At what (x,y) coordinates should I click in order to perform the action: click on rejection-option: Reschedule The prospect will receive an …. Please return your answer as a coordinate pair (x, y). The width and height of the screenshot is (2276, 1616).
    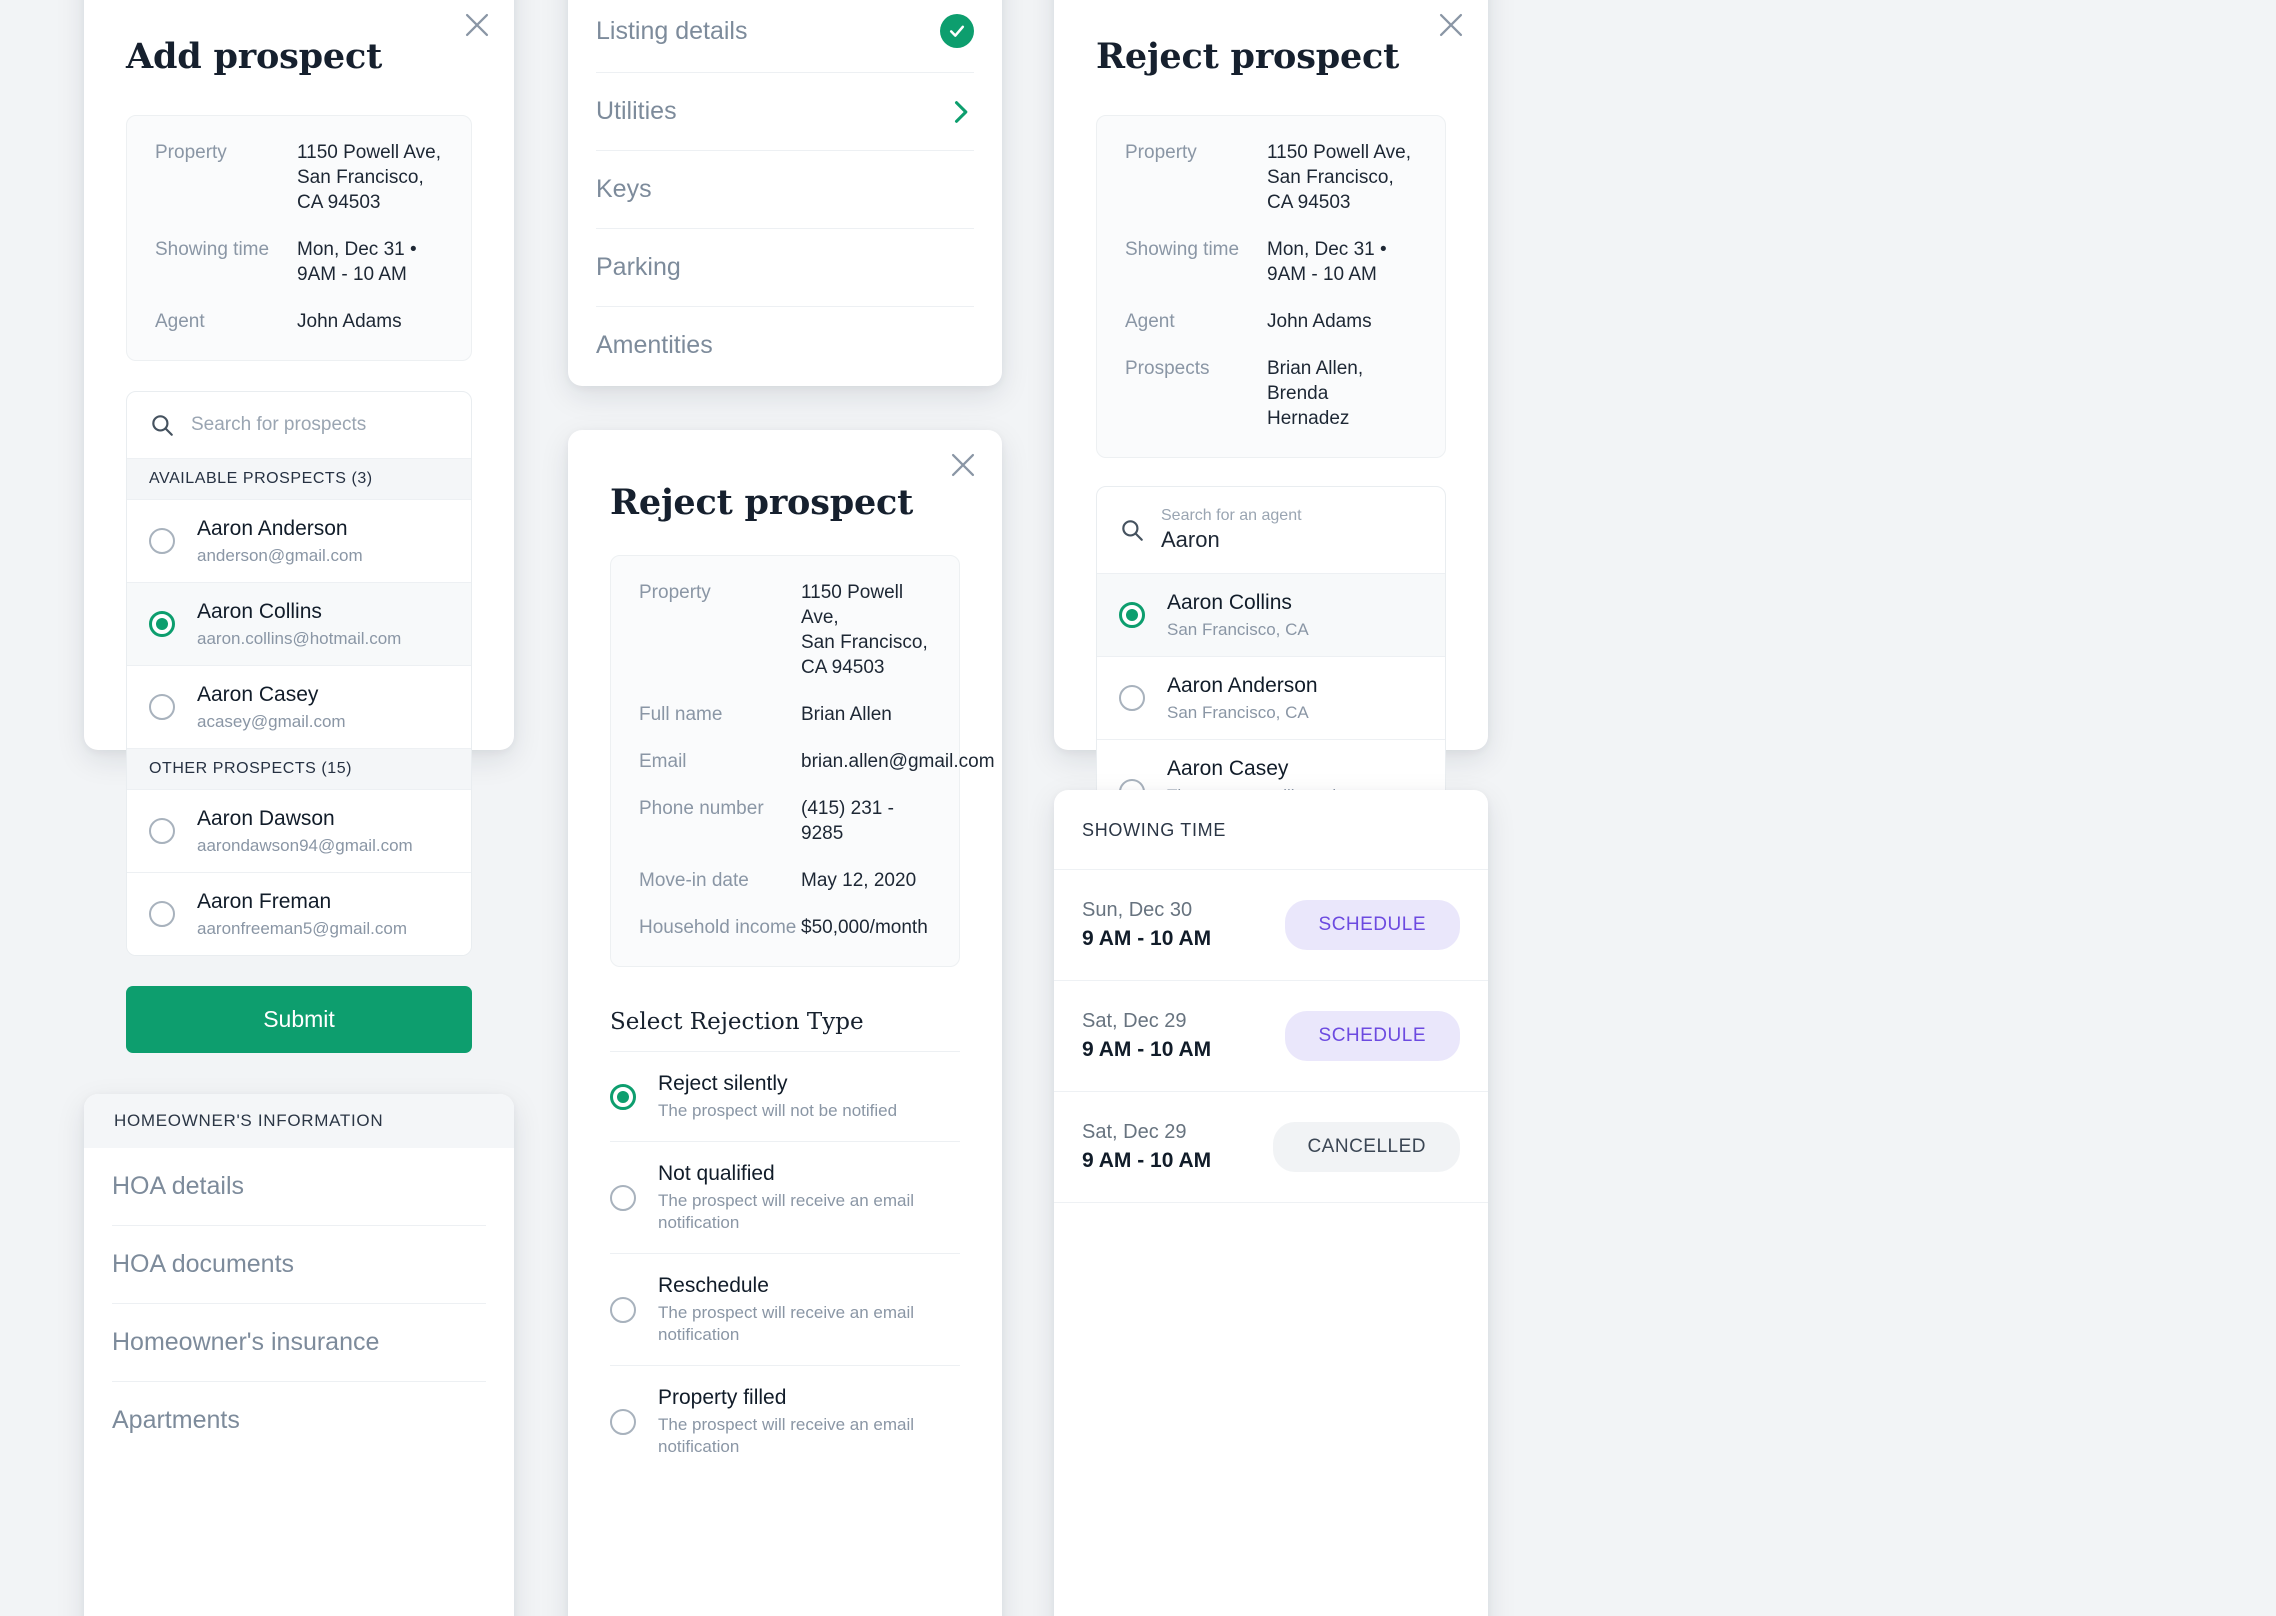
    Looking at the image, I should click on (785, 1310).